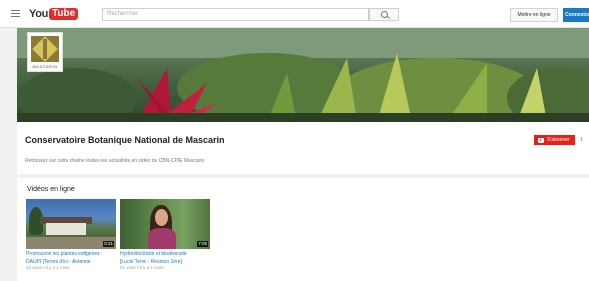 This screenshot has width=589, height=281. What do you see at coordinates (15, 13) in the screenshot?
I see `menu-icon` at bounding box center [15, 13].